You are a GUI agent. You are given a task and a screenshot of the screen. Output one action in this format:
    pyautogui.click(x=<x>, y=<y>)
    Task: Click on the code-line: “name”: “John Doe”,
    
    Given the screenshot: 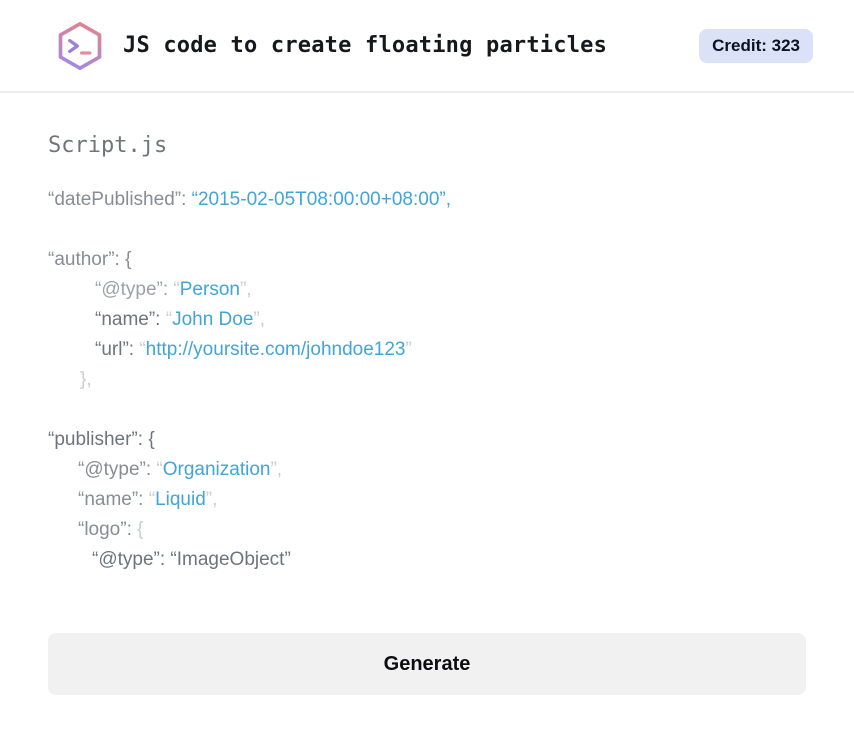 What is the action you would take?
    pyautogui.click(x=427, y=320)
    